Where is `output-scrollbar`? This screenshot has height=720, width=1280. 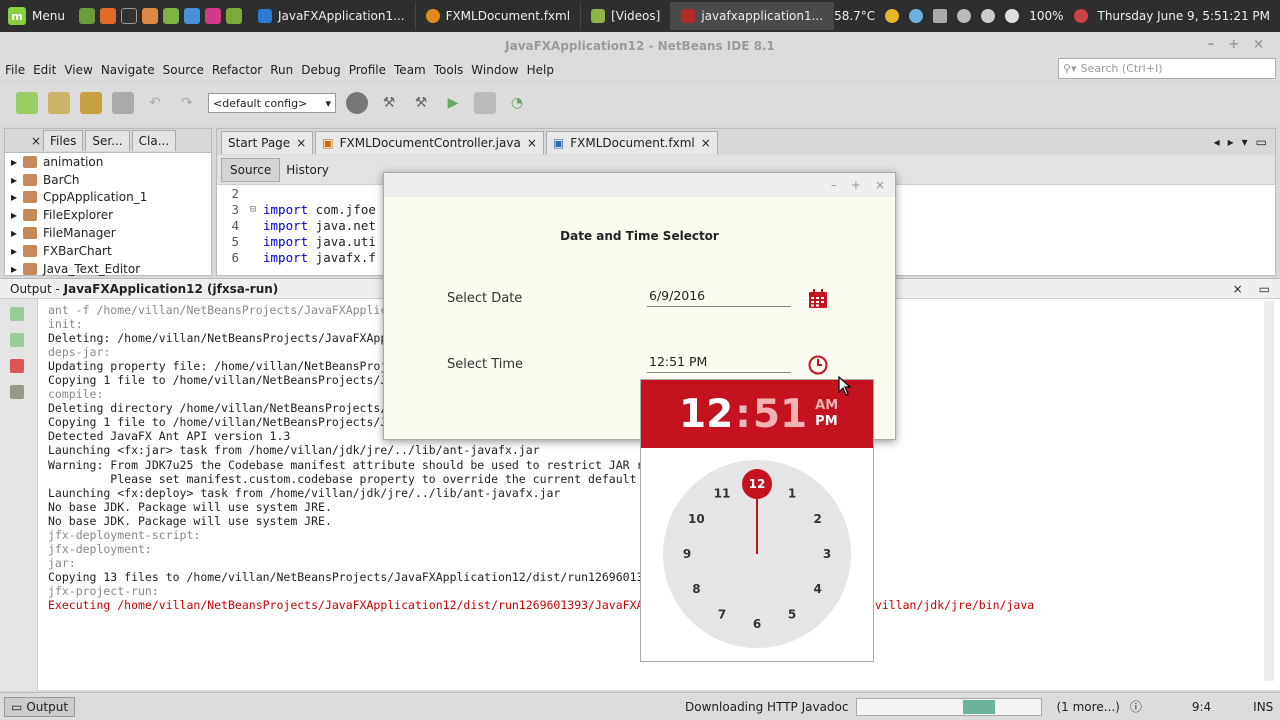
output-scrollbar is located at coordinates (1269, 491).